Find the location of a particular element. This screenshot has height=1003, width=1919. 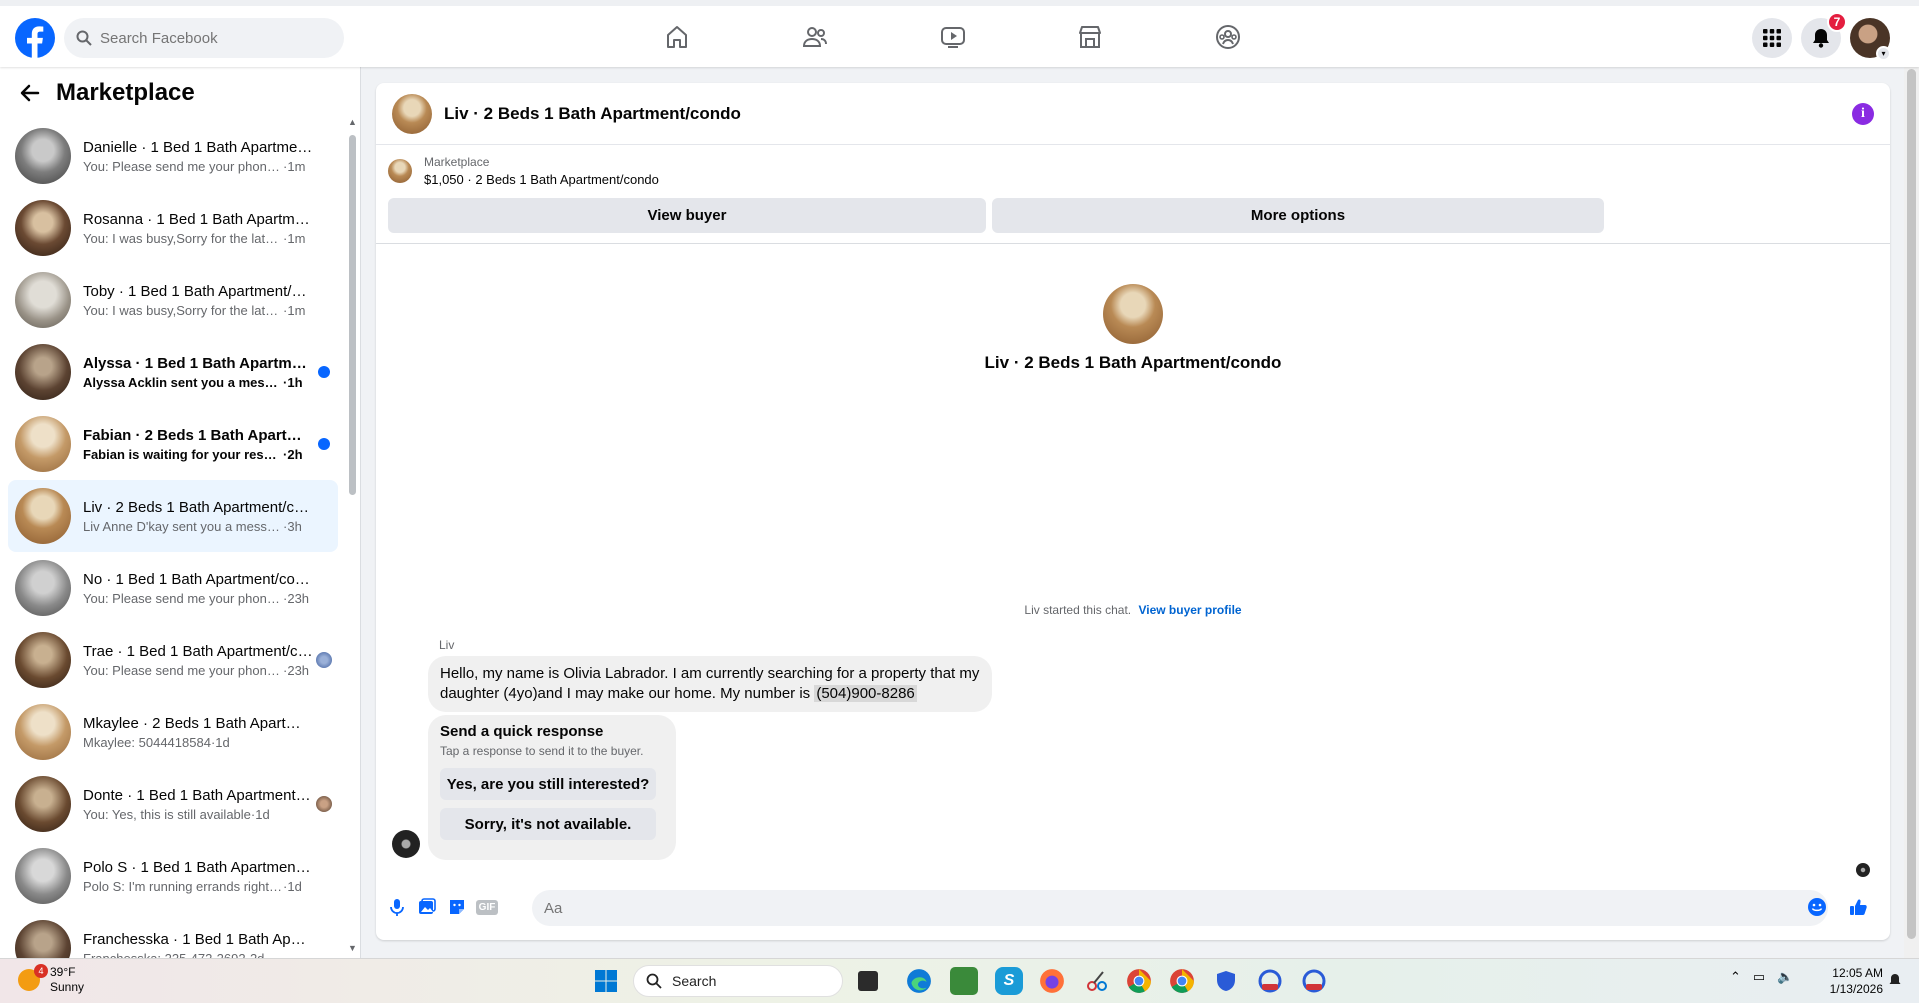

weather-badge: 4 is located at coordinates (41, 971).